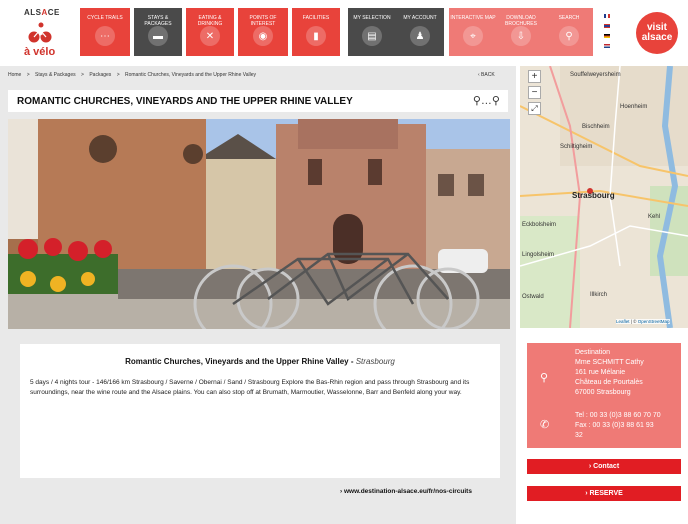 This screenshot has height=524, width=688. What do you see at coordinates (607, 16) in the screenshot?
I see `flag-fr-icon` at bounding box center [607, 16].